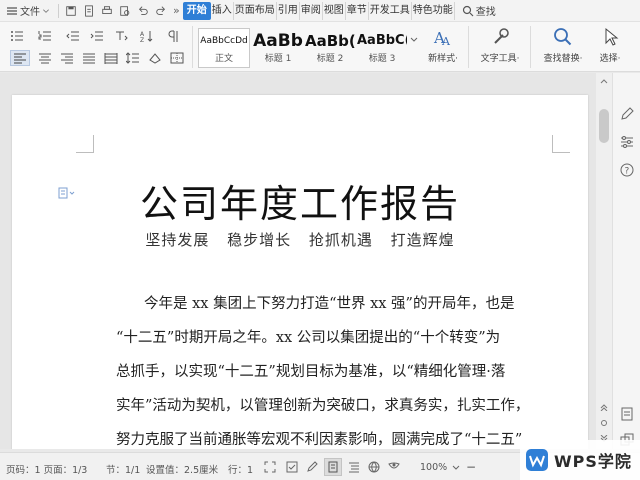 The height and width of the screenshot is (480, 640). What do you see at coordinates (334, 10) in the screenshot?
I see `tab-5: 视图` at bounding box center [334, 10].